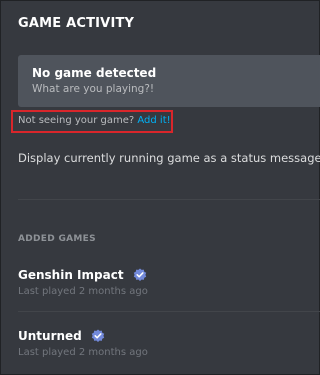 The height and width of the screenshot is (375, 320). Describe the element at coordinates (76, 23) in the screenshot. I see `page-title: GAME ACTIVITY` at that location.